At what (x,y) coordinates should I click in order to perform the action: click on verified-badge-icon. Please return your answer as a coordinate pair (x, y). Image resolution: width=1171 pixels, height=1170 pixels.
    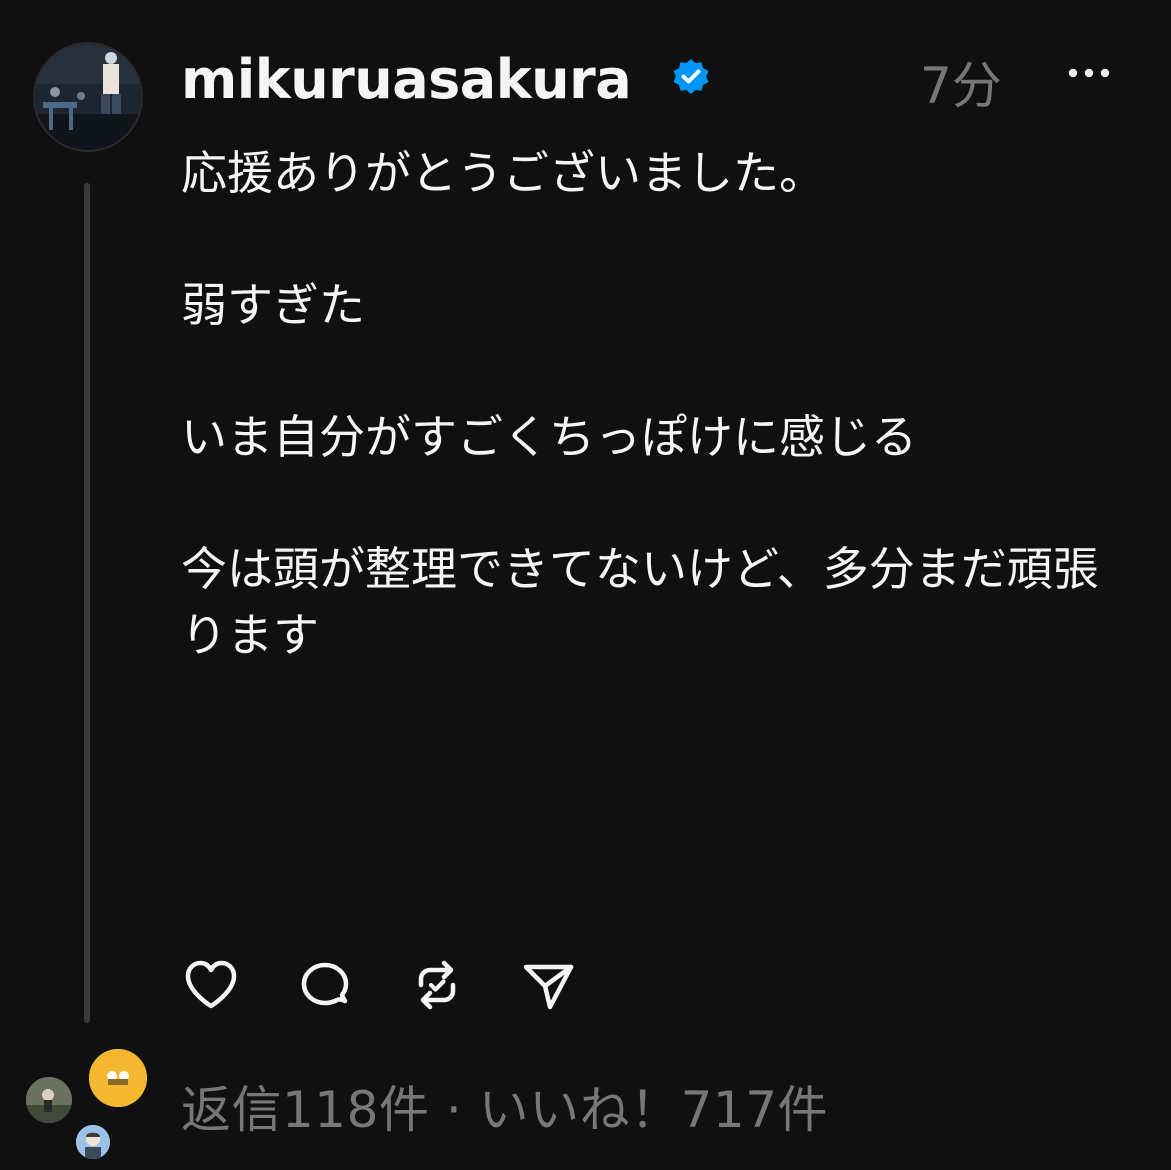
    Looking at the image, I should click on (691, 76).